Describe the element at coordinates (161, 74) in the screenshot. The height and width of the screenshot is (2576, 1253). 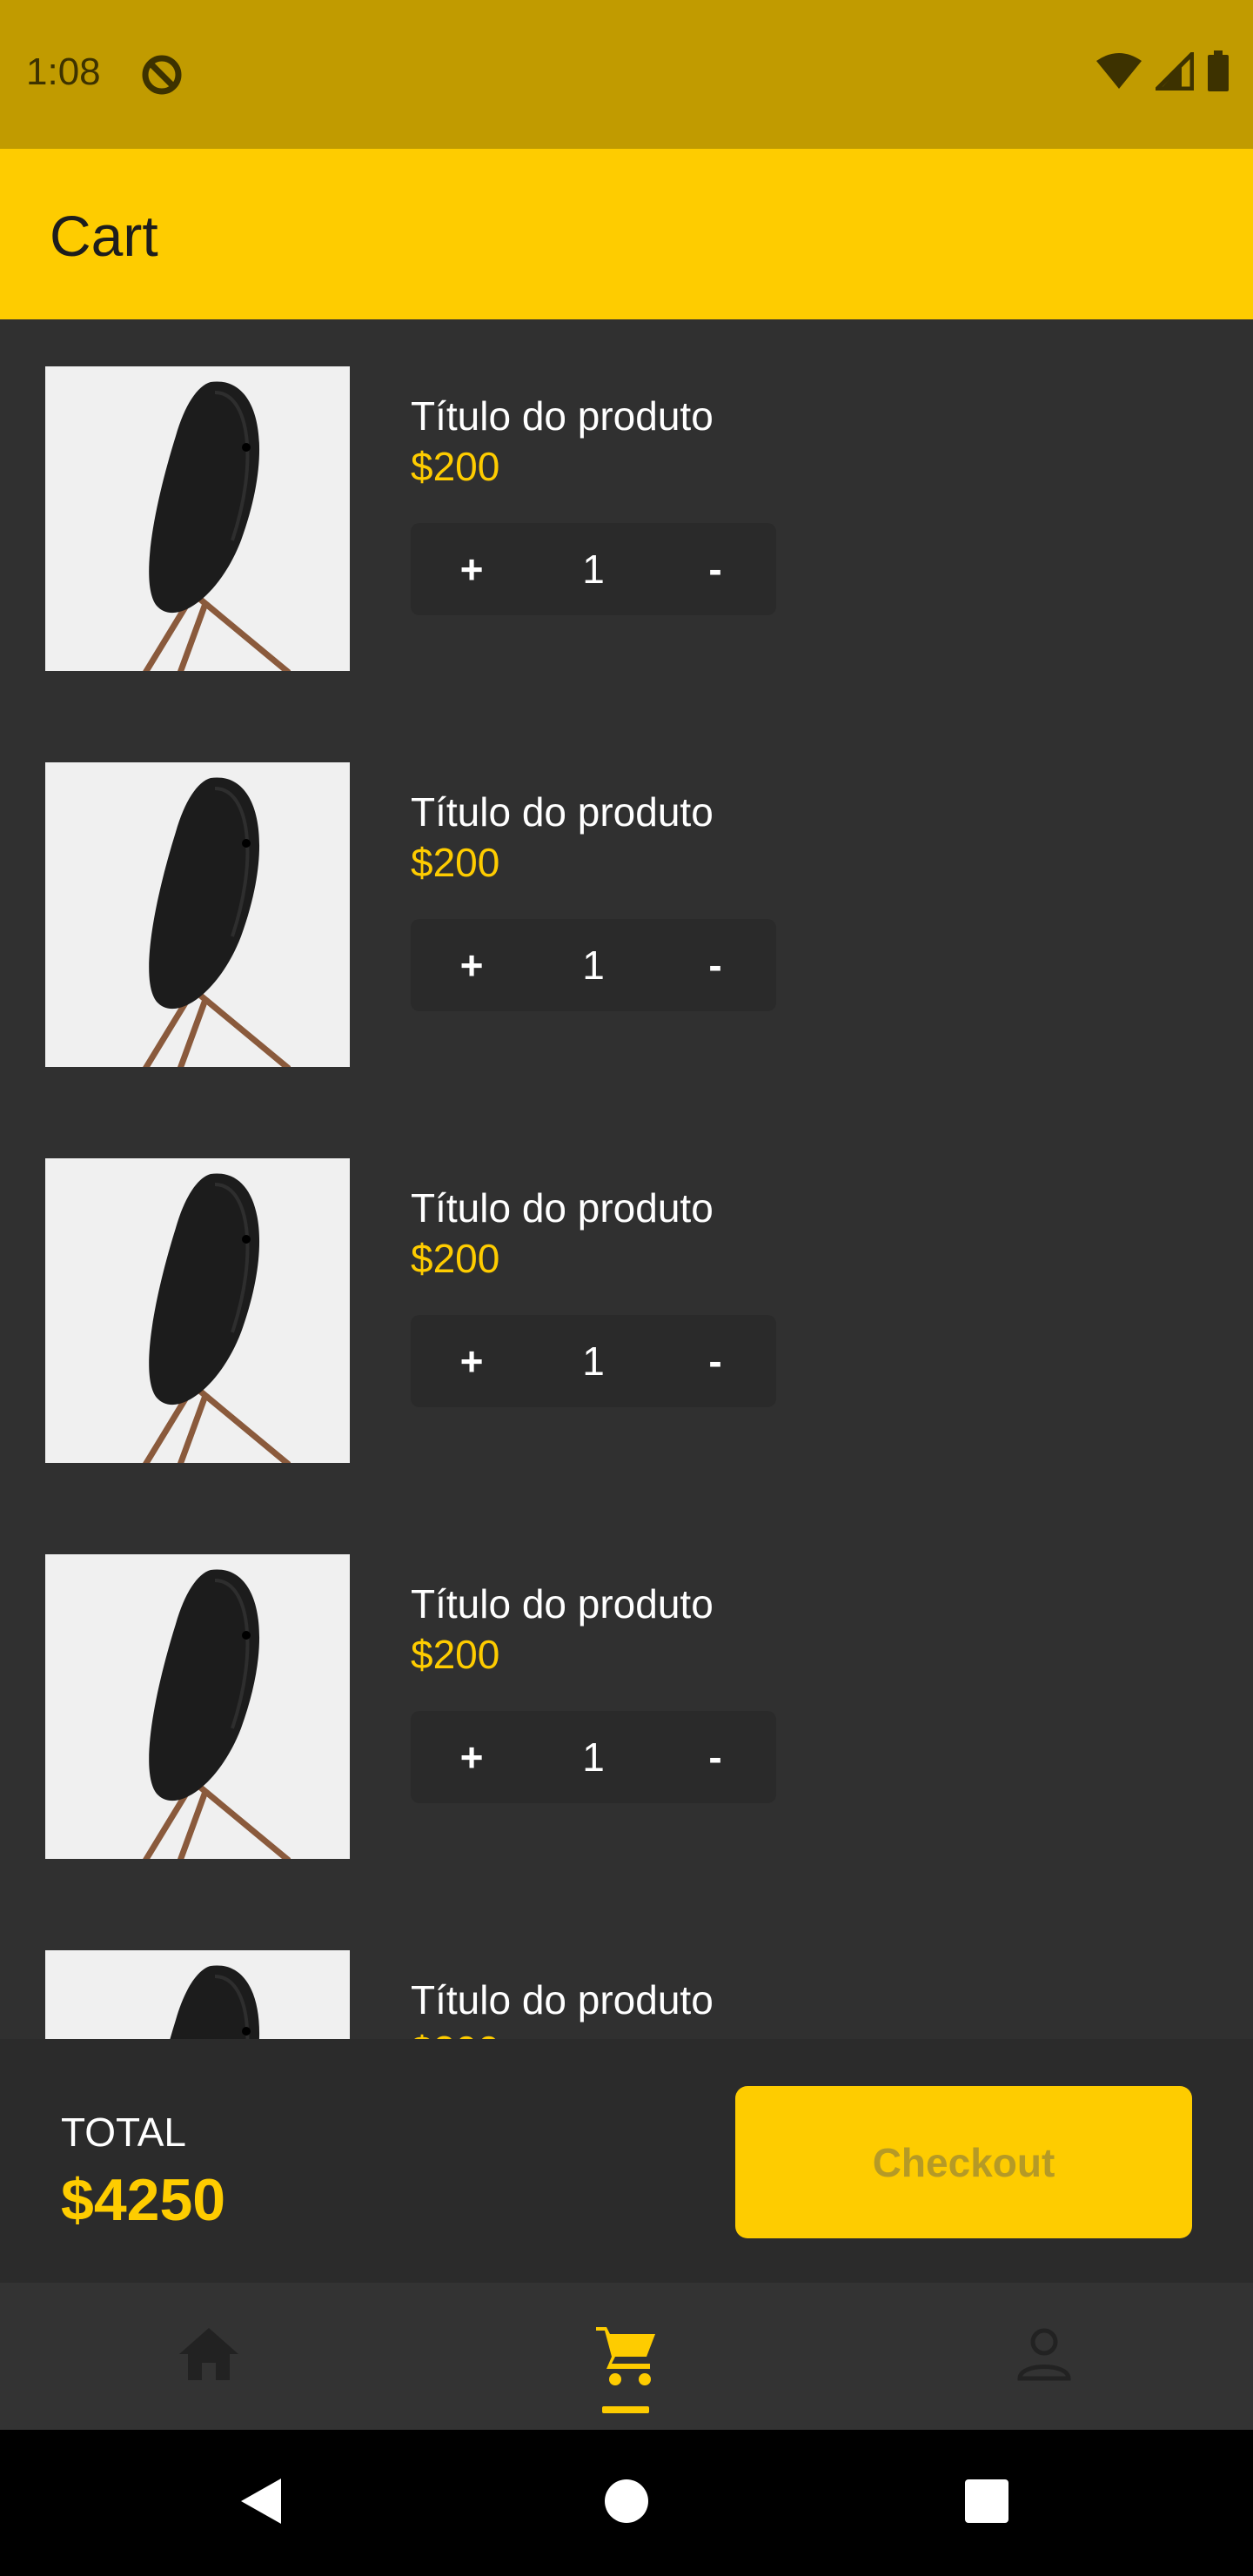
I see `assistant-q-icon` at that location.